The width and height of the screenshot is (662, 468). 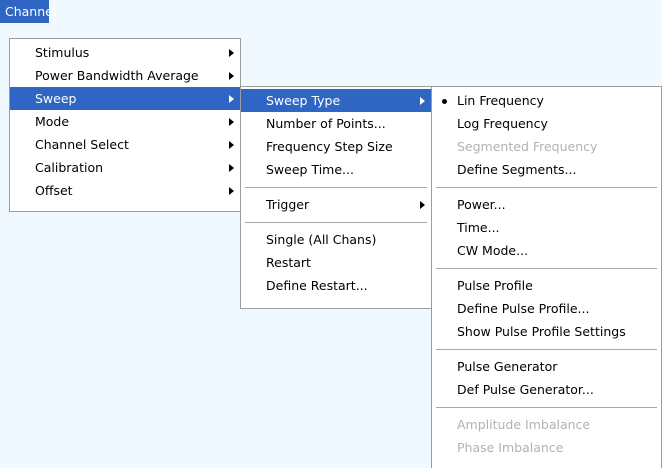 I want to click on menu-item-channel-select: Channel Select, so click(x=125, y=144).